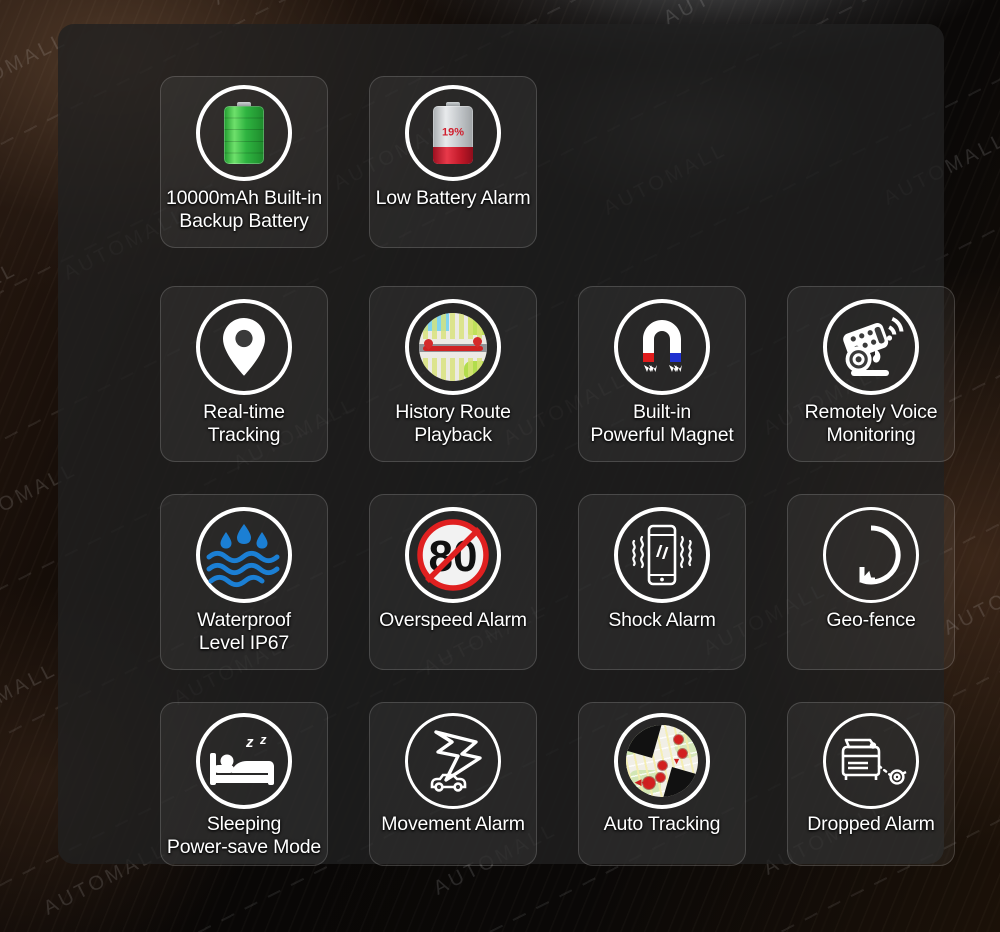 This screenshot has height=932, width=1000. I want to click on sleeping-glyph: z z, so click(242, 758).